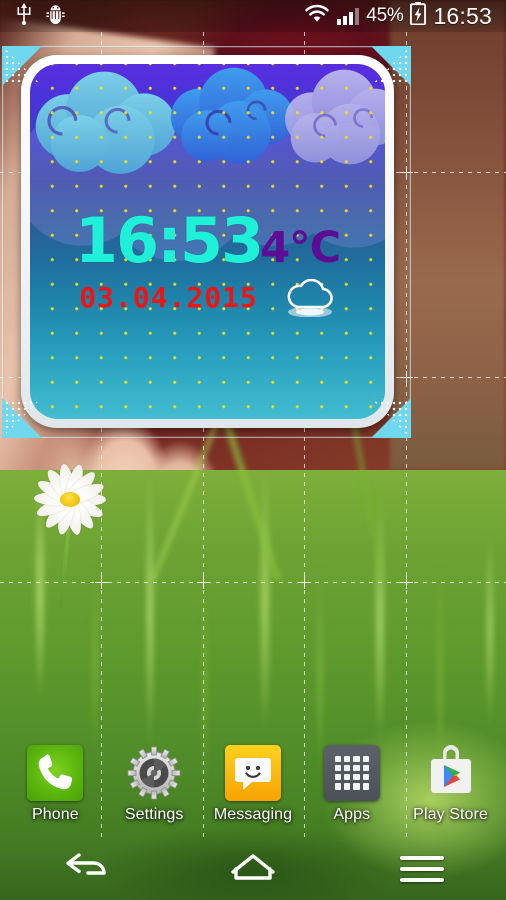 The height and width of the screenshot is (900, 506). What do you see at coordinates (22, 418) in the screenshot?
I see `widget-resize-handle-bottom-left` at bounding box center [22, 418].